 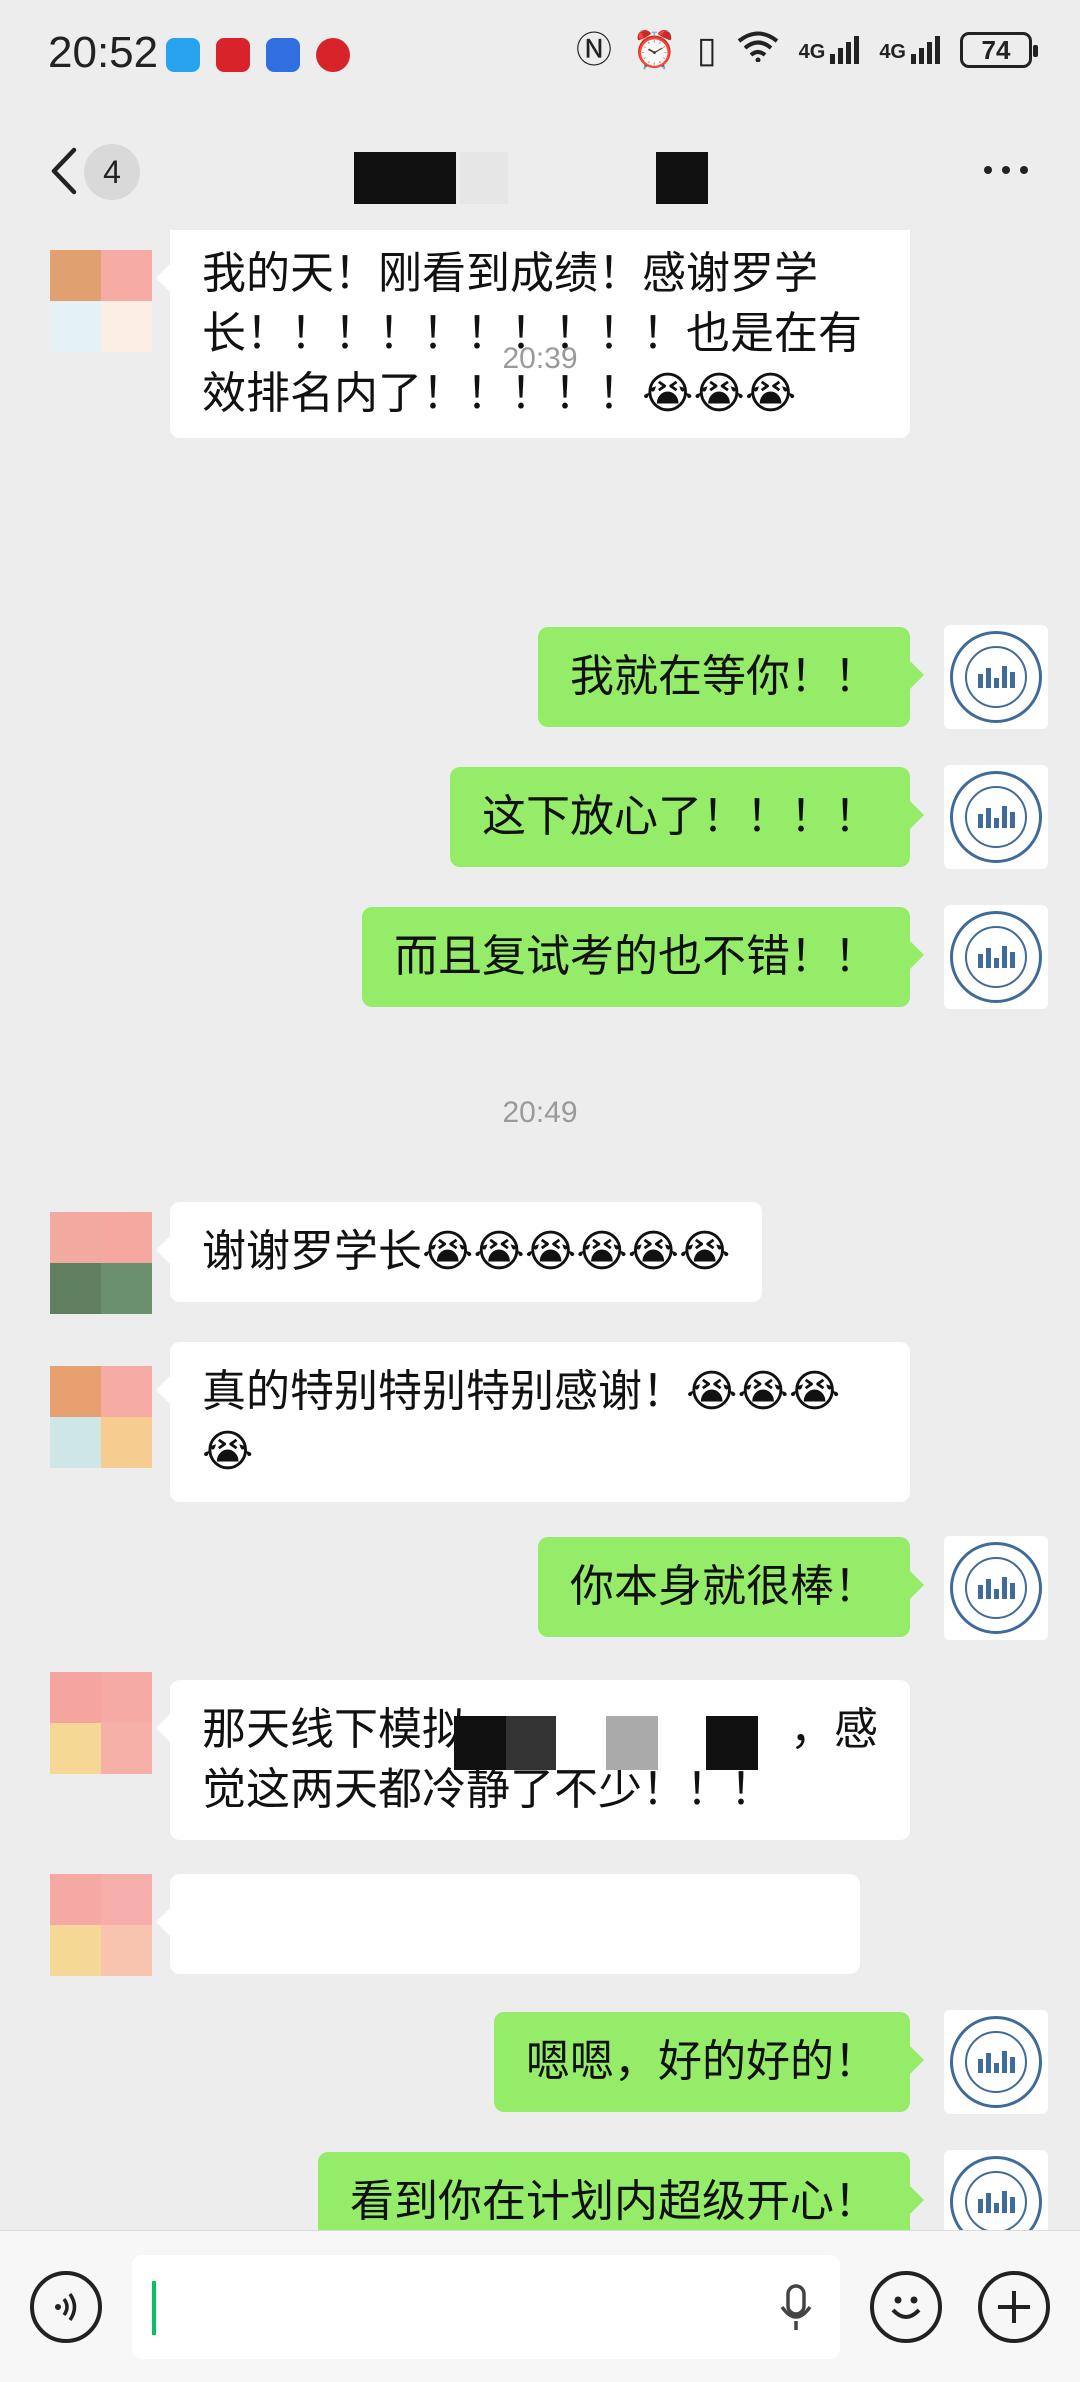 I want to click on more-options-icon, so click(x=1006, y=170).